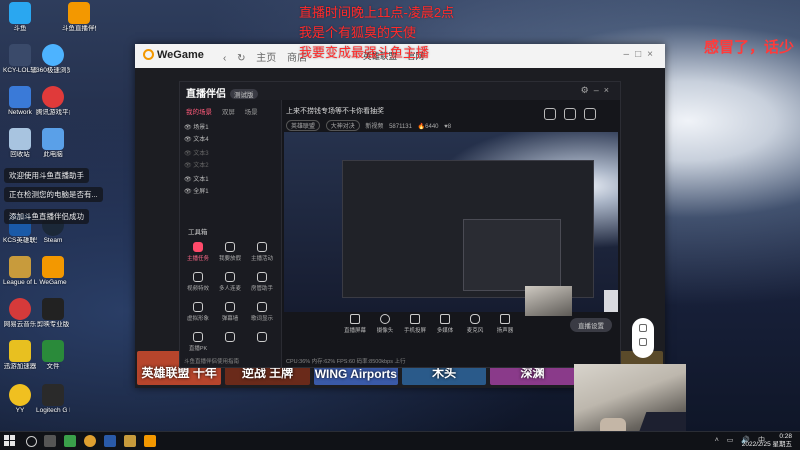 The width and height of the screenshot is (800, 450). I want to click on tool-item: 我要放假, so click(230, 252).